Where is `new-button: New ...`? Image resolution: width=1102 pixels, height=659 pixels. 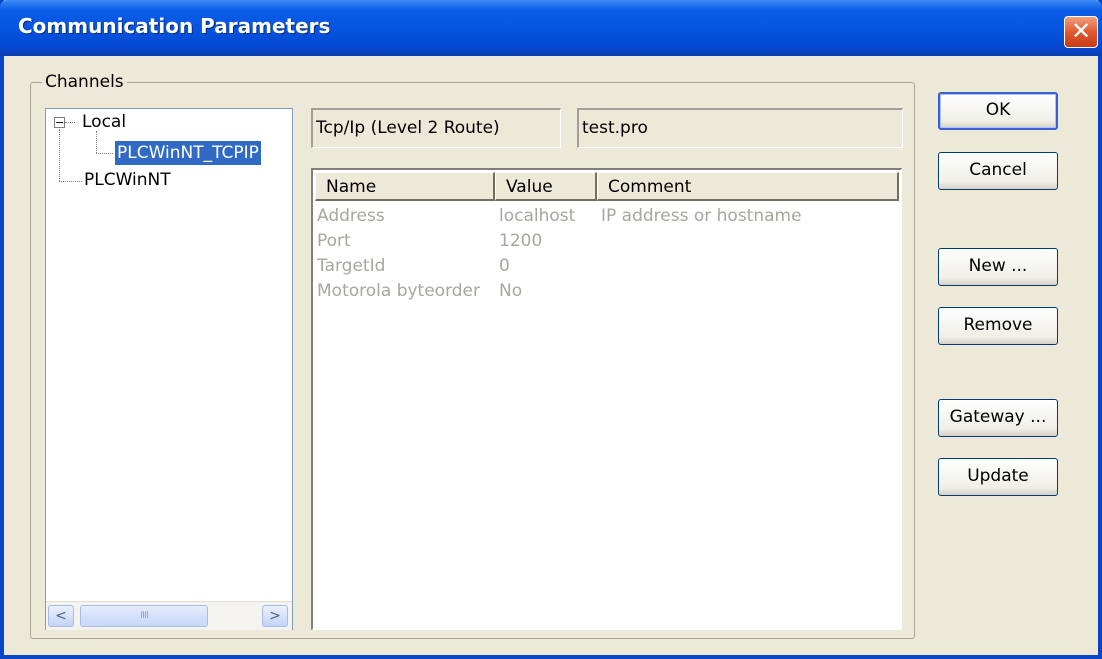 new-button: New ... is located at coordinates (998, 267).